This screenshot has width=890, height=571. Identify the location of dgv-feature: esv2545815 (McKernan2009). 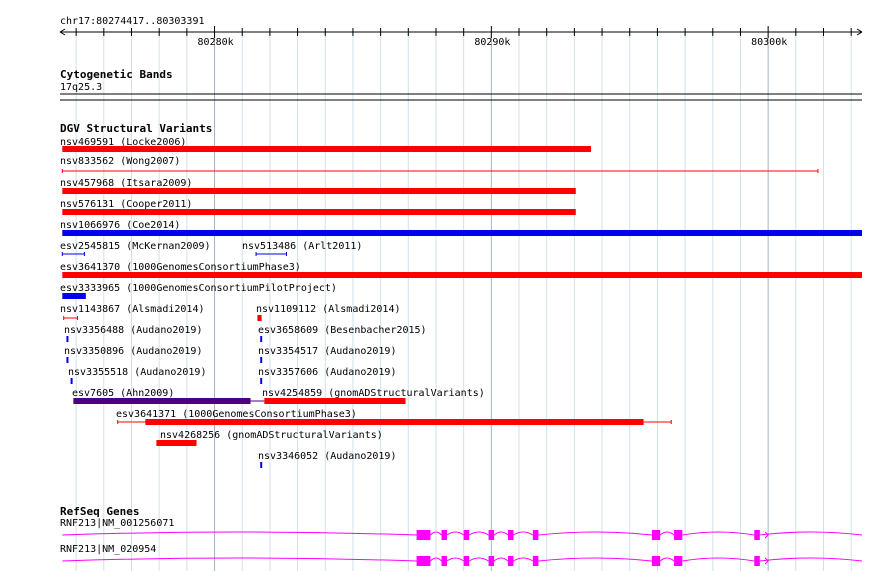
(135, 248).